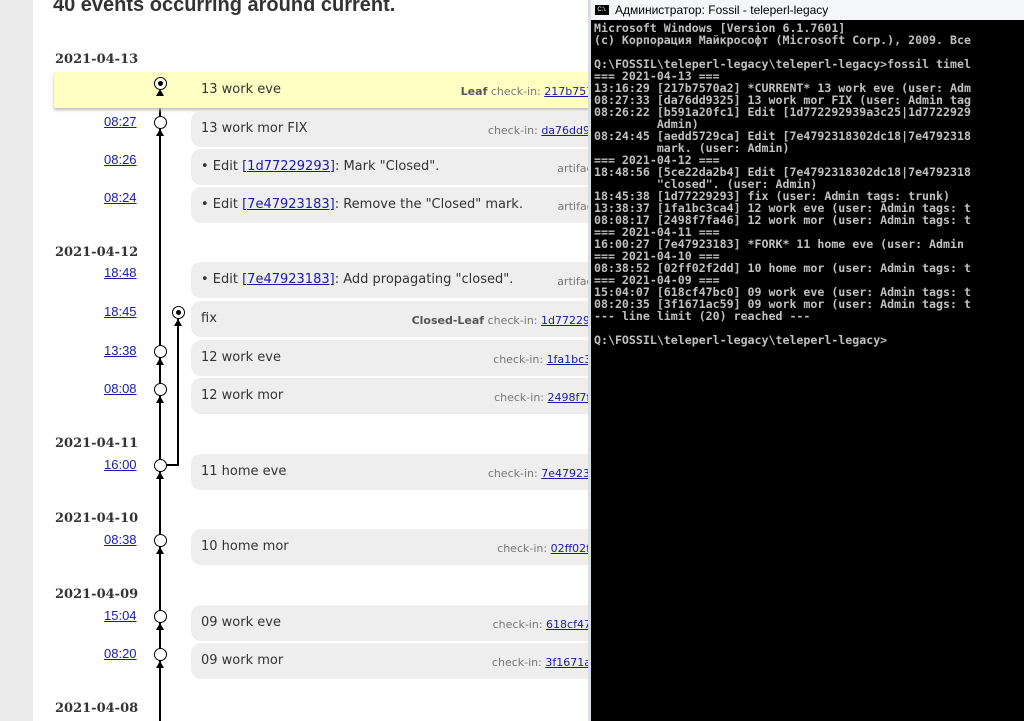  I want to click on hash-link: 2498f7fa46, so click(568, 397).